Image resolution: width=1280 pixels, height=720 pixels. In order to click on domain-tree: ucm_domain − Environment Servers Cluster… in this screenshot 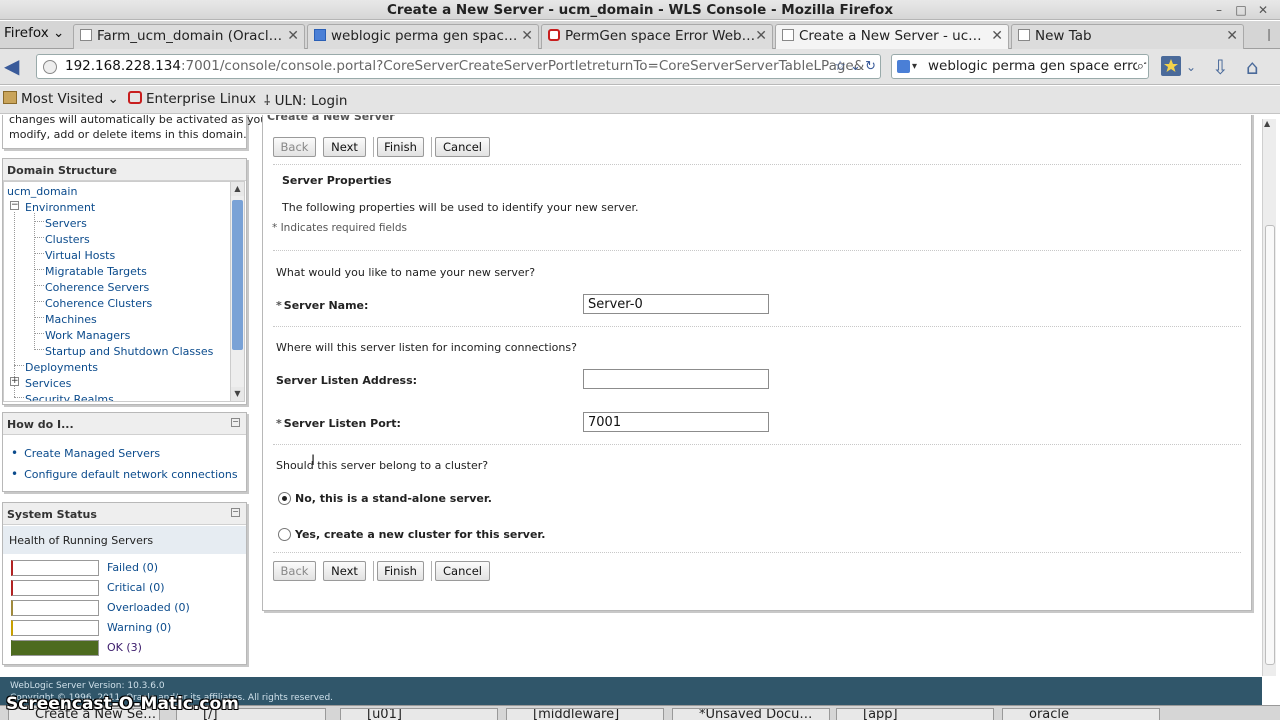, I will do `click(124, 291)`.